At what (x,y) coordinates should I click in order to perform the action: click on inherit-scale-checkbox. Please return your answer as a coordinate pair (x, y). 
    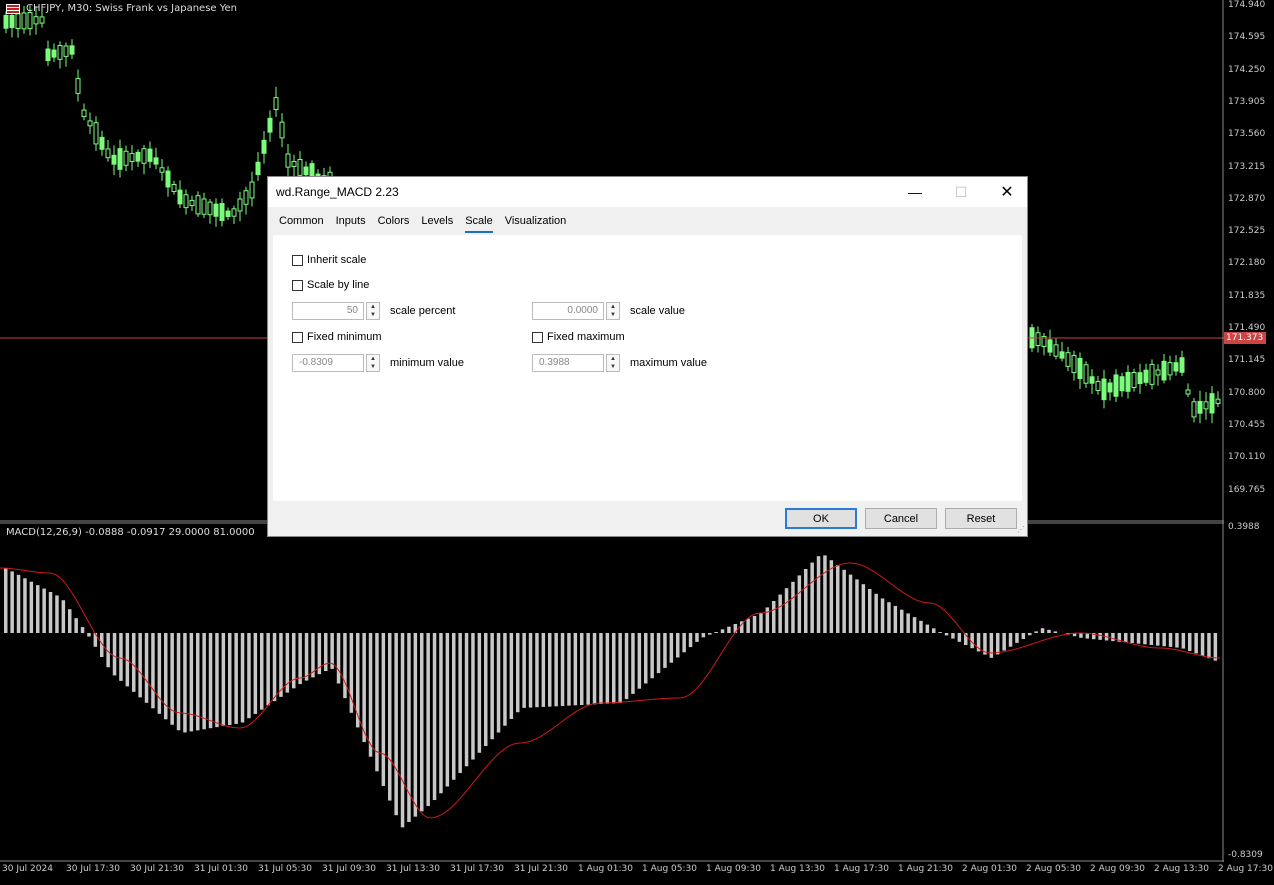
    Looking at the image, I should click on (297, 260).